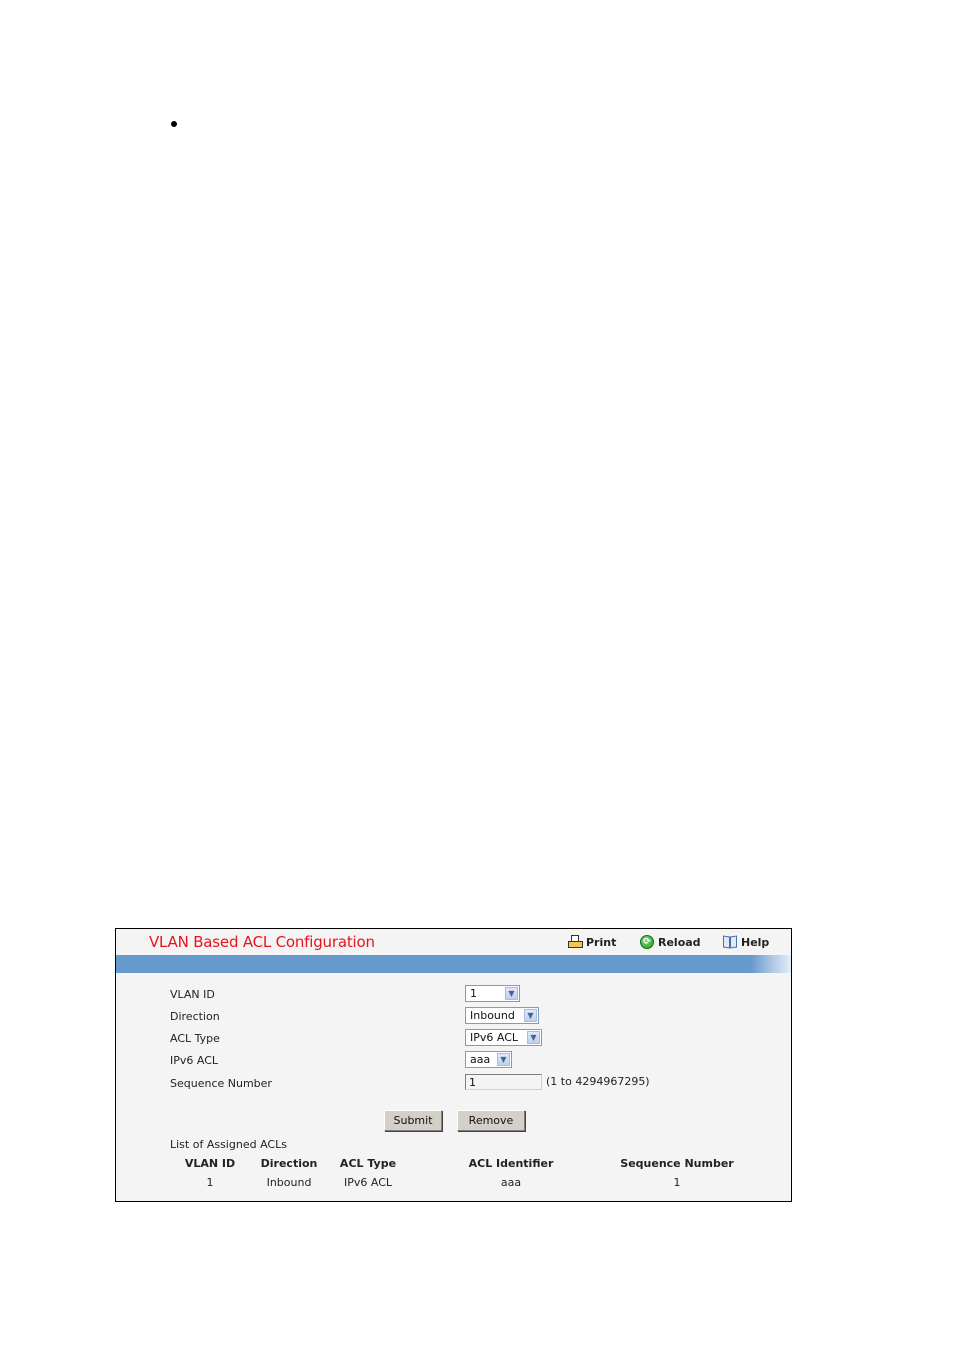 This screenshot has height=1350, width=954. Describe the element at coordinates (289, 1163) in the screenshot. I see `column-header-direction: Direction` at that location.